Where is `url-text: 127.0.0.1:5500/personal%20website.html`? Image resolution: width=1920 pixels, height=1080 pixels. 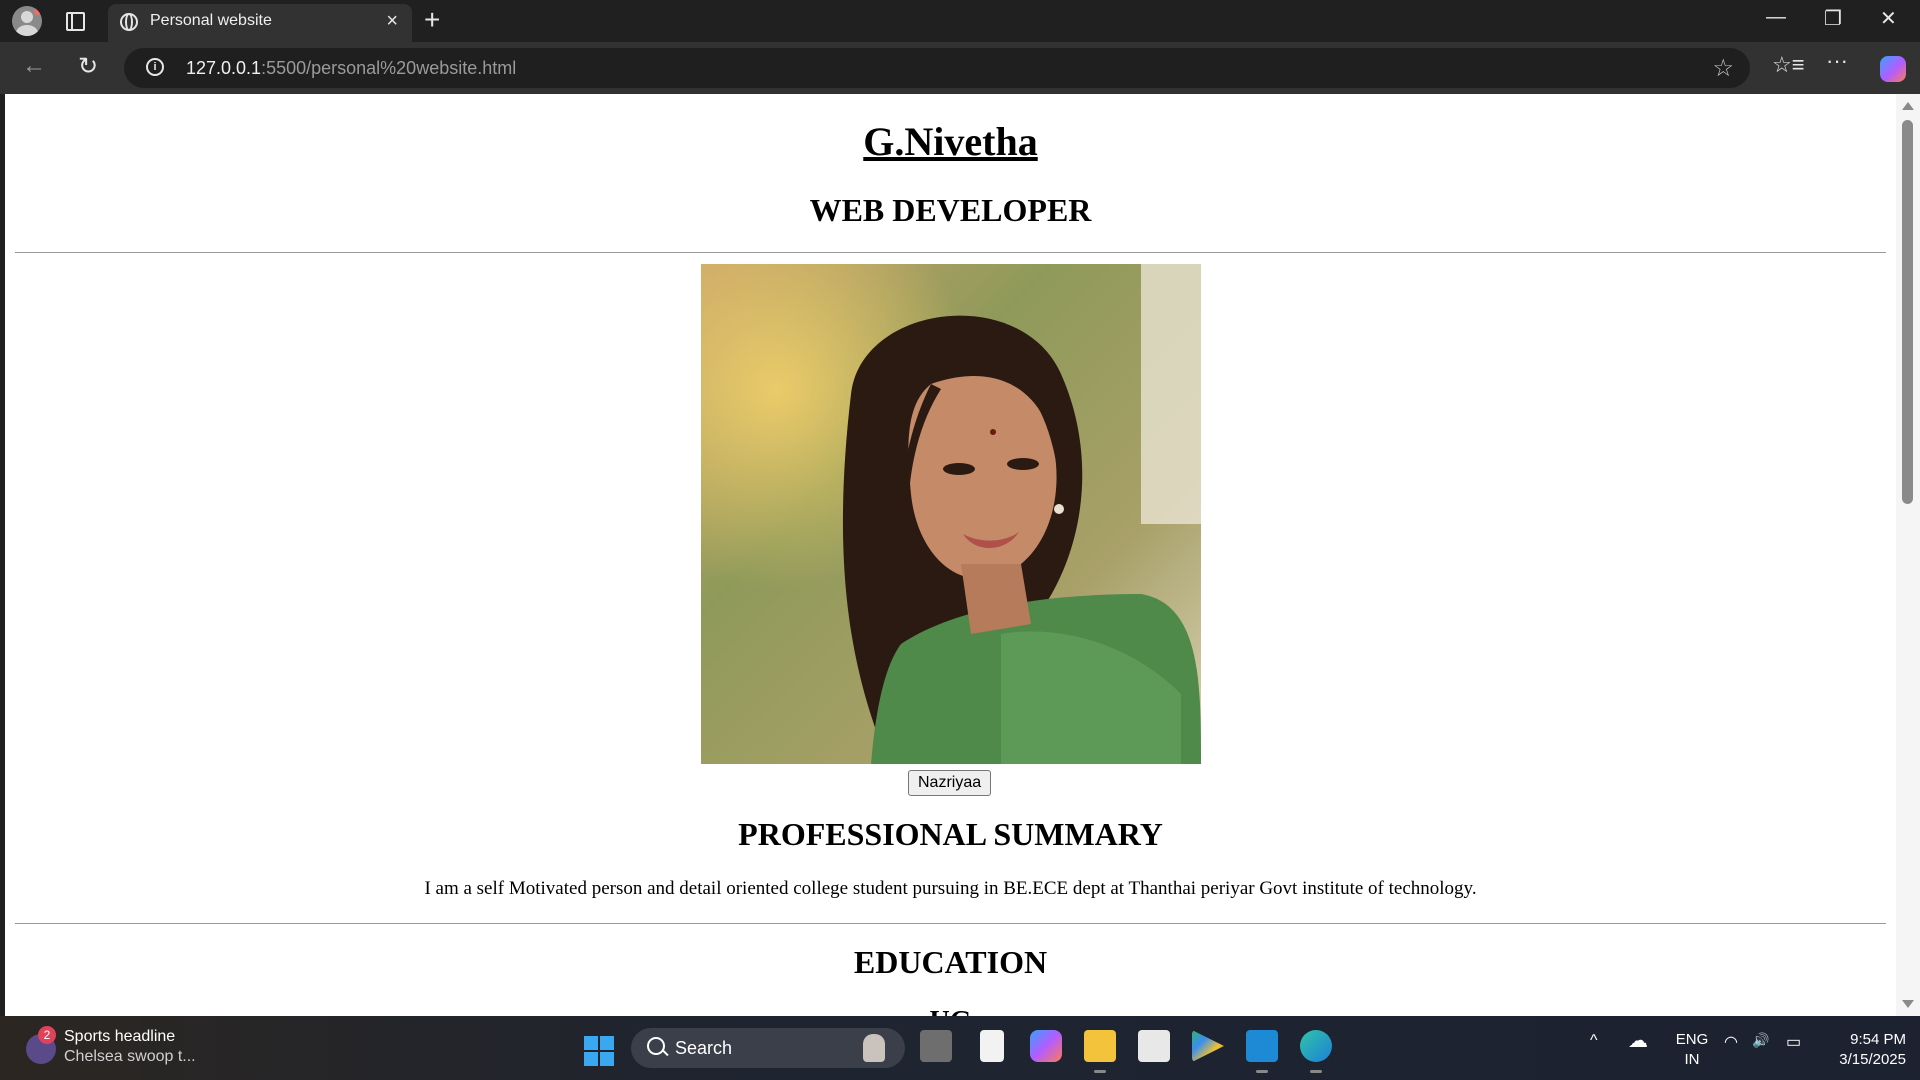 url-text: 127.0.0.1:5500/personal%20website.html is located at coordinates (351, 68).